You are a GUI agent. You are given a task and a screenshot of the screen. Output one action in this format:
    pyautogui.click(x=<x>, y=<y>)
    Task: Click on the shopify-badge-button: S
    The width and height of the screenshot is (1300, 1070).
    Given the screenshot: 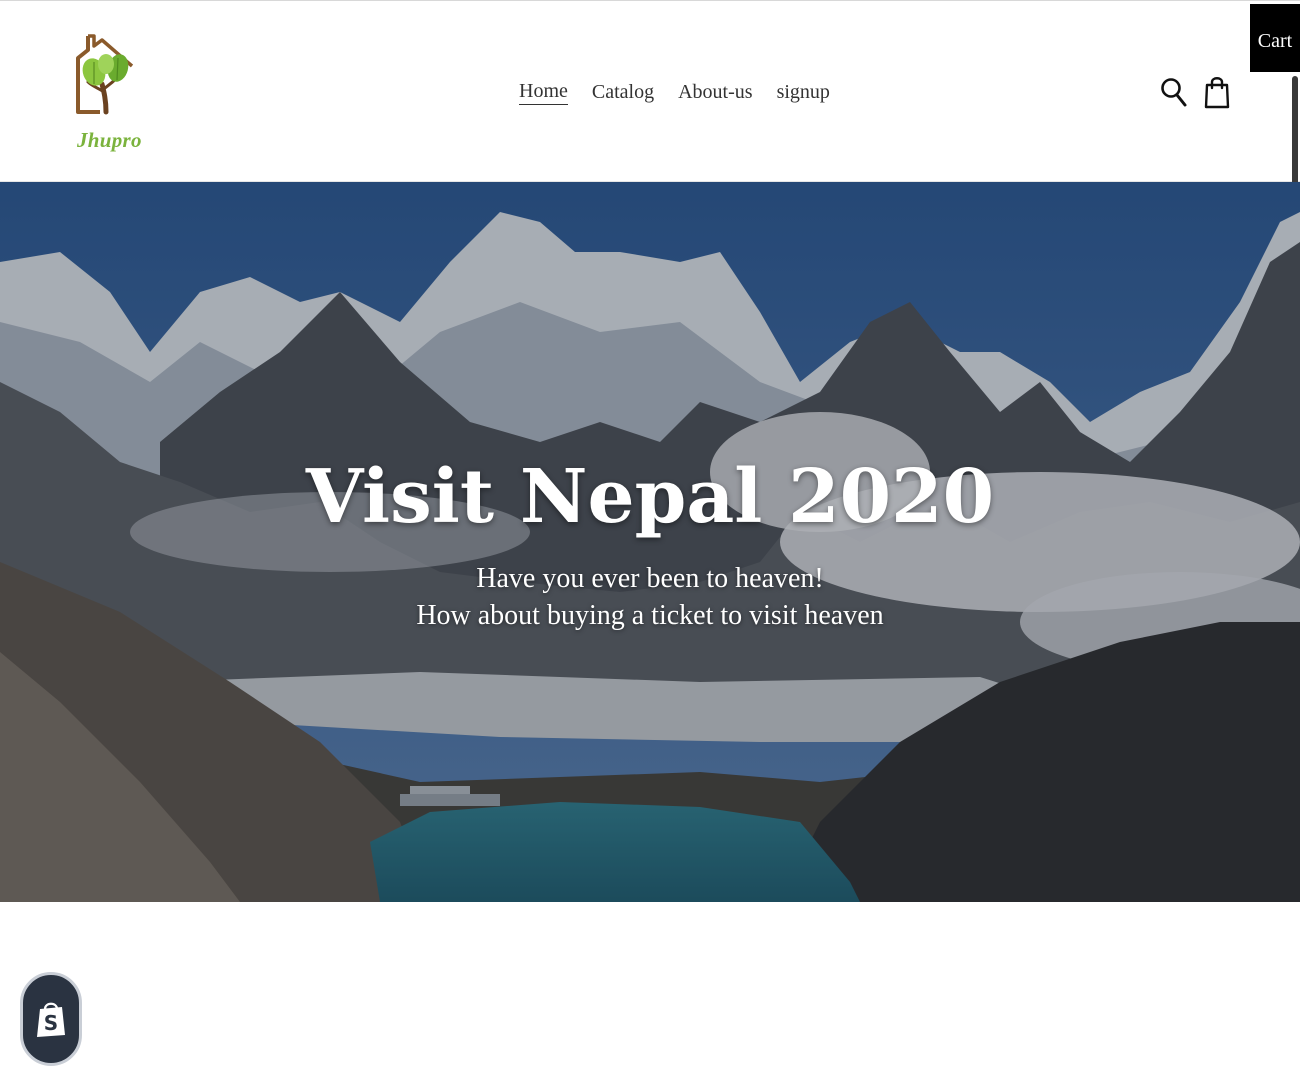 What is the action you would take?
    pyautogui.click(x=51, y=1019)
    